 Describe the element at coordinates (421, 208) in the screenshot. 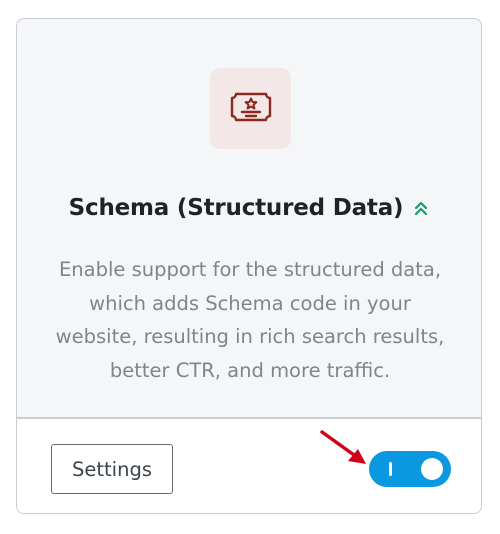

I see `double-chevron-up-icon` at that location.